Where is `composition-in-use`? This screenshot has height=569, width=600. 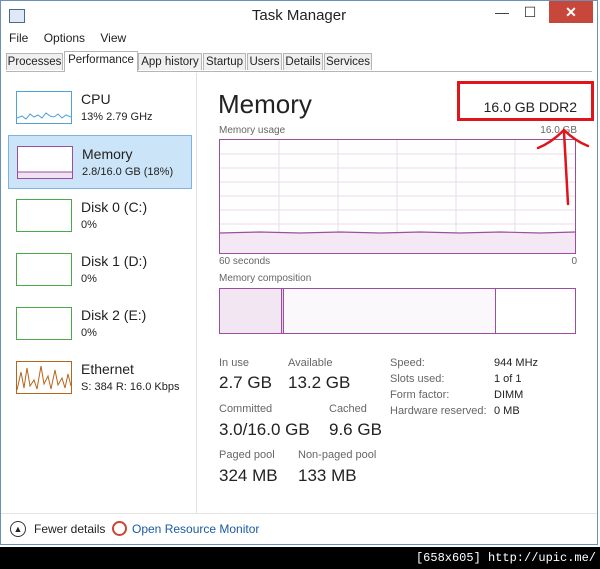
composition-in-use is located at coordinates (251, 311).